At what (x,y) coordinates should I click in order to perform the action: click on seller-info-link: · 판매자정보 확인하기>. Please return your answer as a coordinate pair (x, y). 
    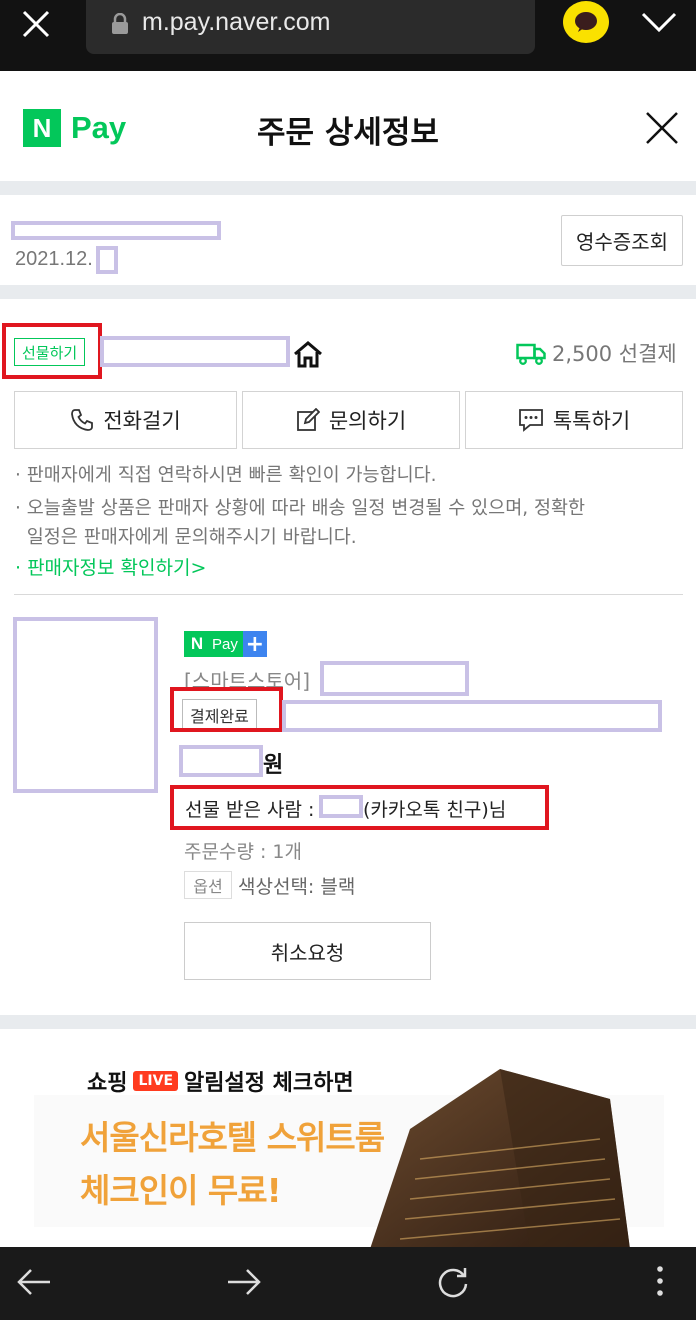
    Looking at the image, I should click on (110, 568).